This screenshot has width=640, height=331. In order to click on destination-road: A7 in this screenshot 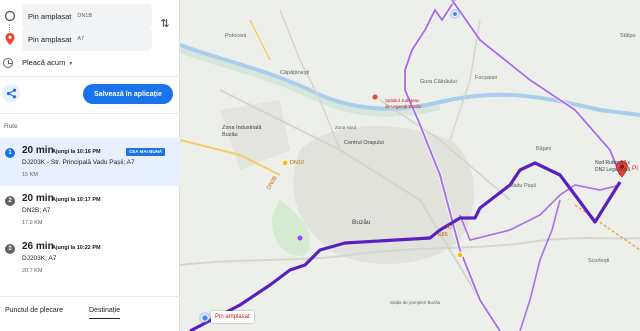, I will do `click(81, 39)`.